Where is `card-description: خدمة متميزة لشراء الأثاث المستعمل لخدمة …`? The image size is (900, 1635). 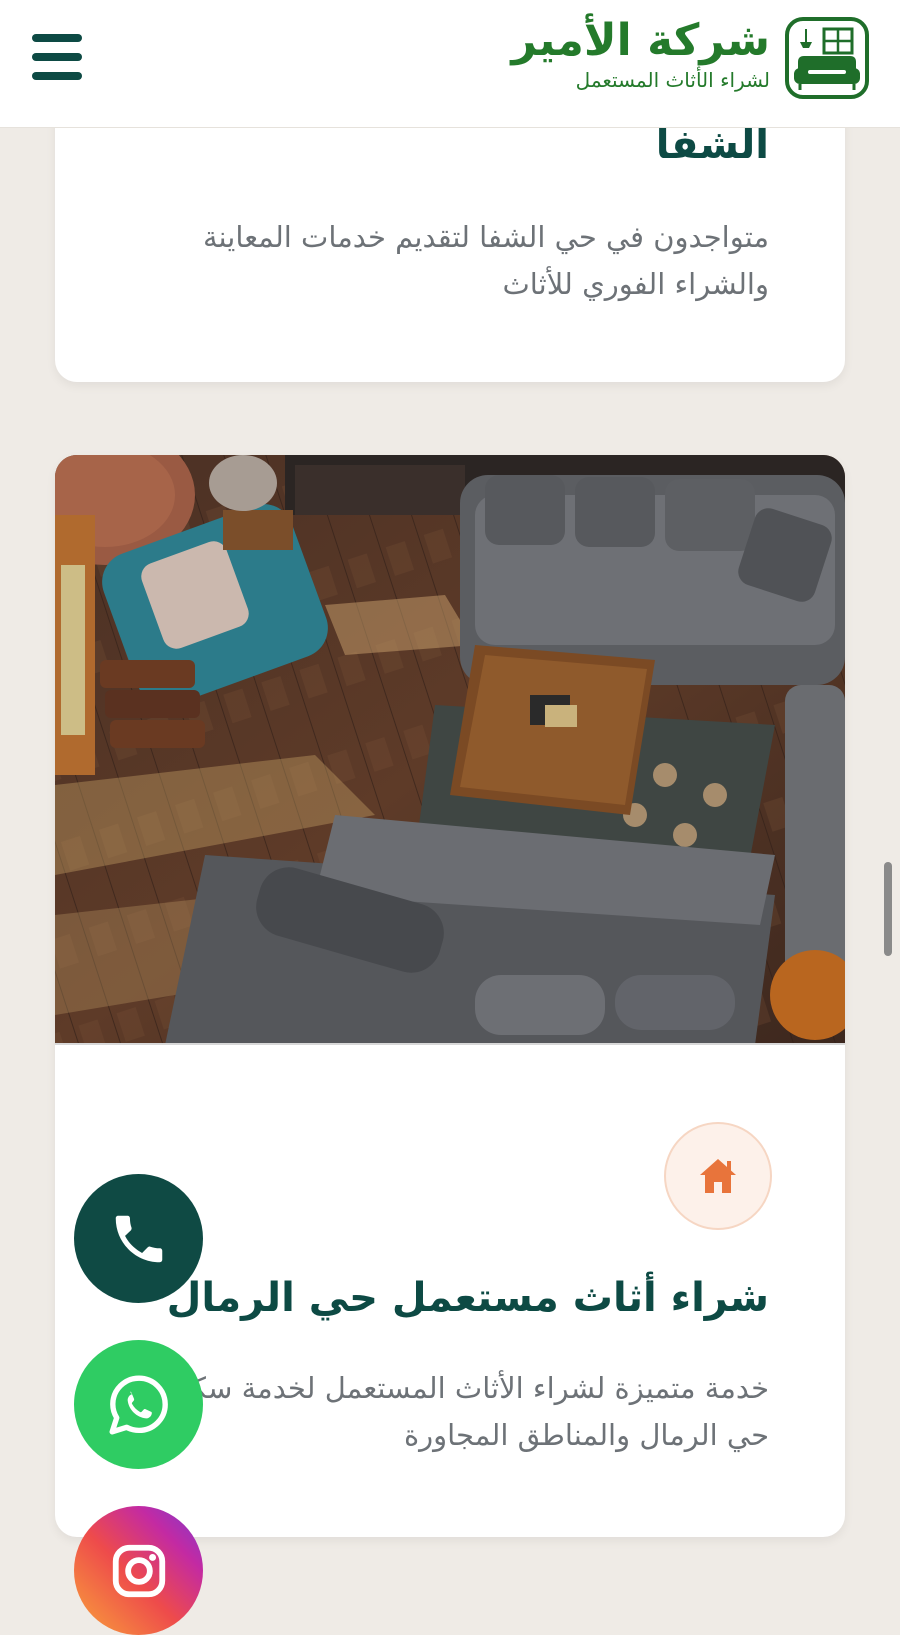
card-description: خدمة متميزة لشراء الأثاث المستعمل لخدمة … is located at coordinates (465, 1411).